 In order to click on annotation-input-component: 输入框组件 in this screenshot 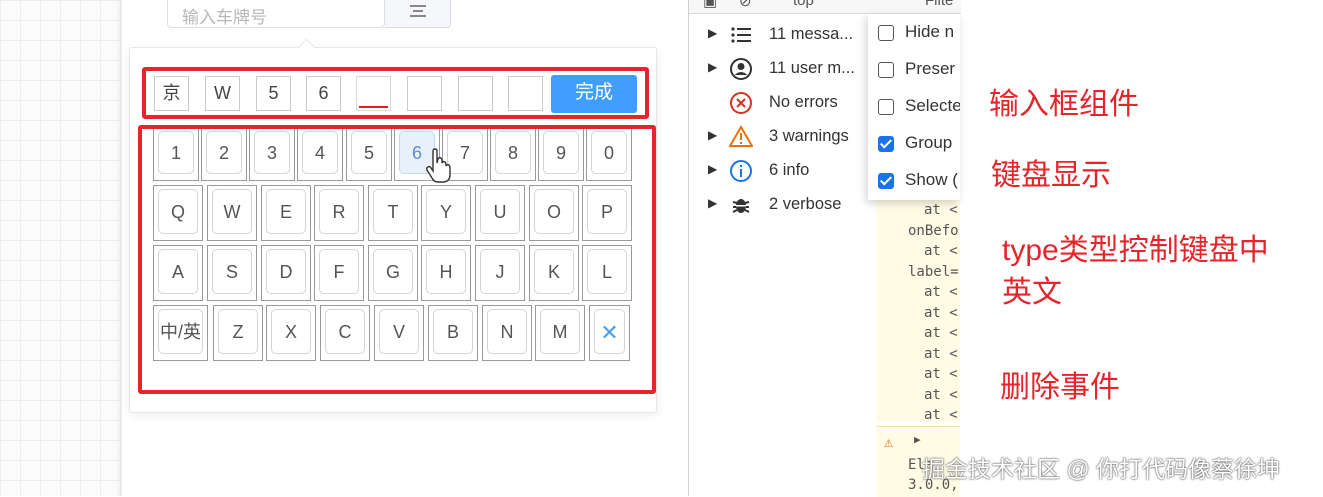, I will do `click(1064, 104)`.